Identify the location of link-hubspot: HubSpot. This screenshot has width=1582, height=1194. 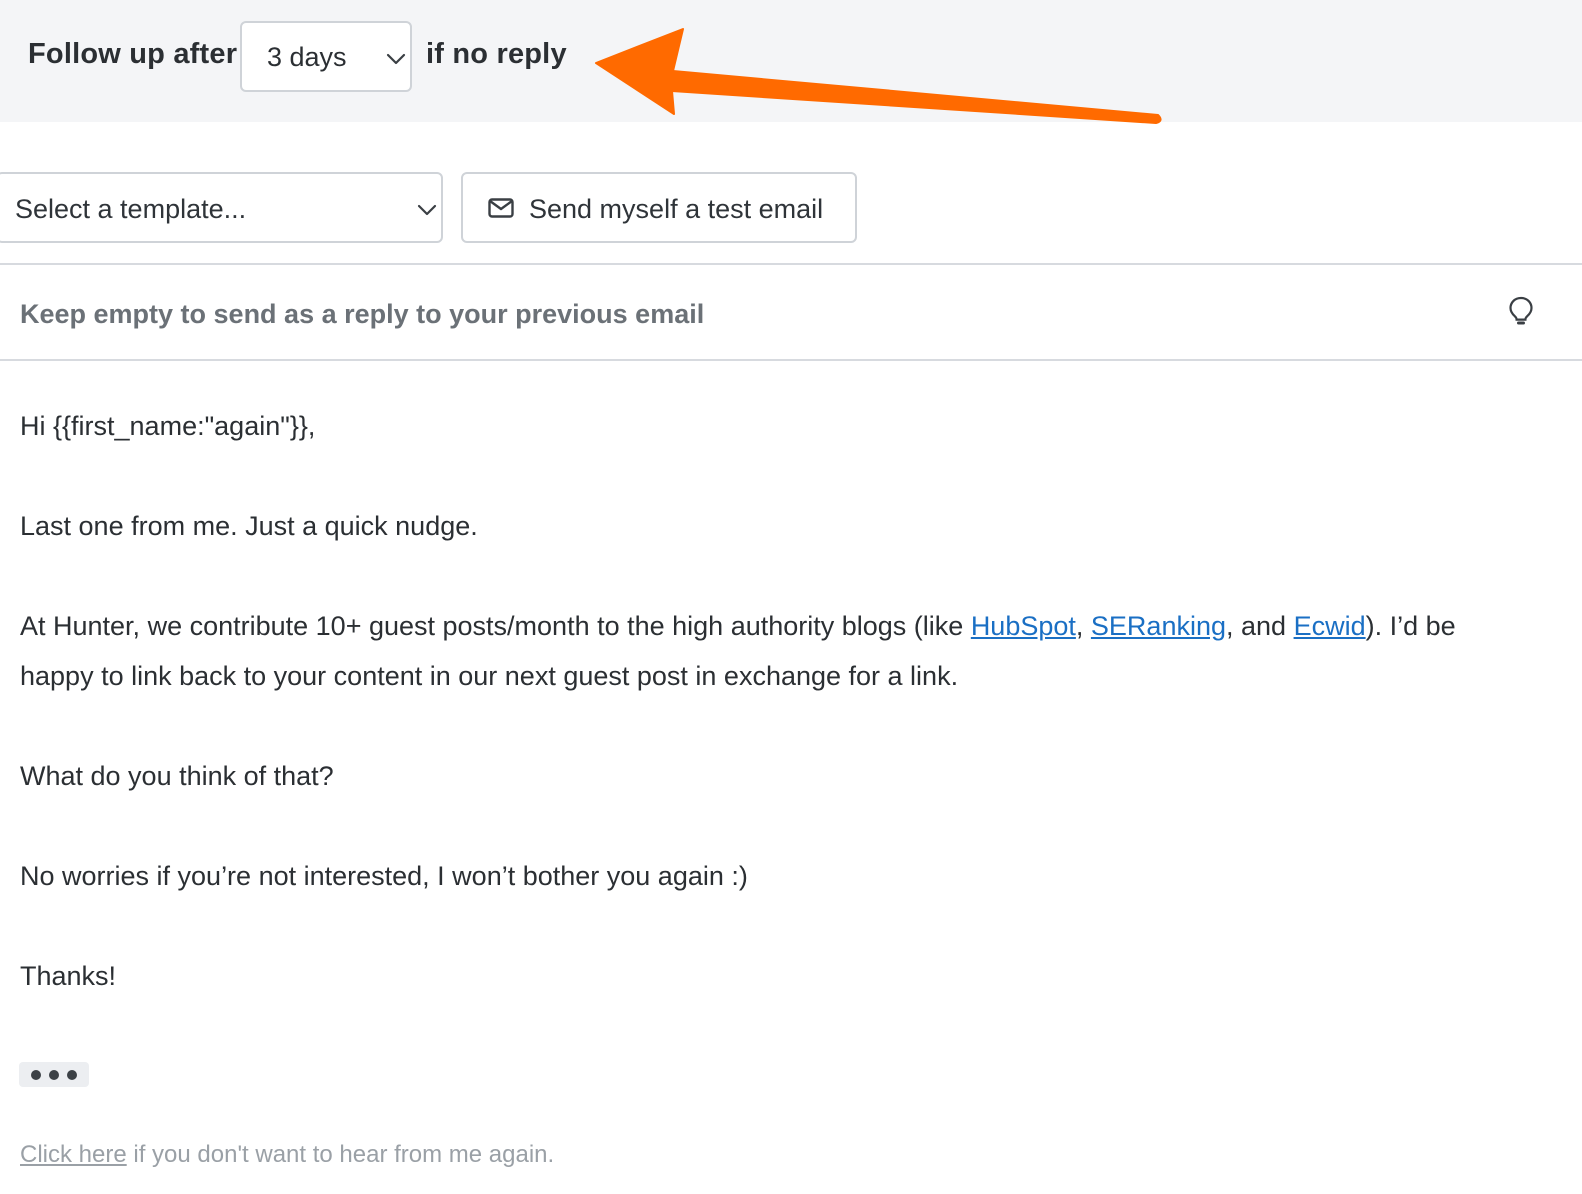
(1023, 626).